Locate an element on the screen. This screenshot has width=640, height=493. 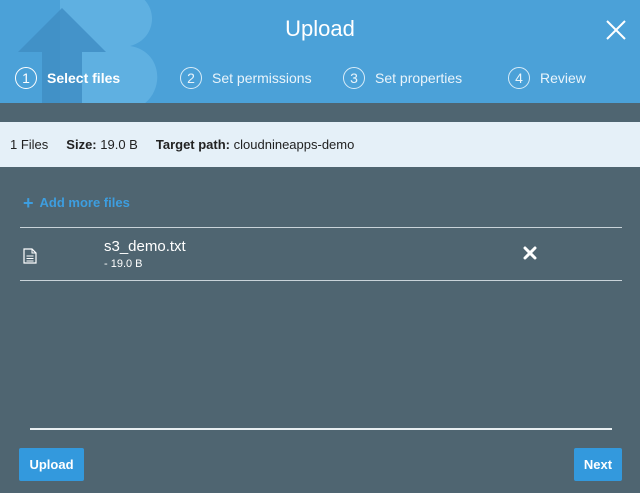
step-number: 2 is located at coordinates (191, 78).